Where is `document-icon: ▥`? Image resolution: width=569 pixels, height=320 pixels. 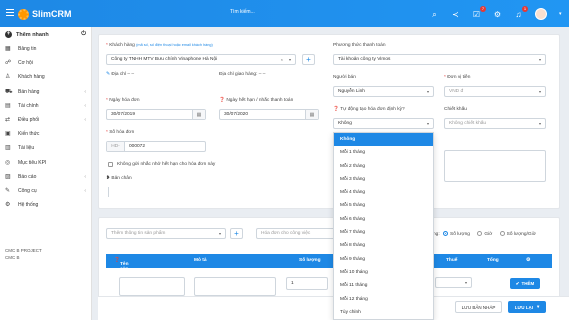 document-icon: ▥ is located at coordinates (8, 148).